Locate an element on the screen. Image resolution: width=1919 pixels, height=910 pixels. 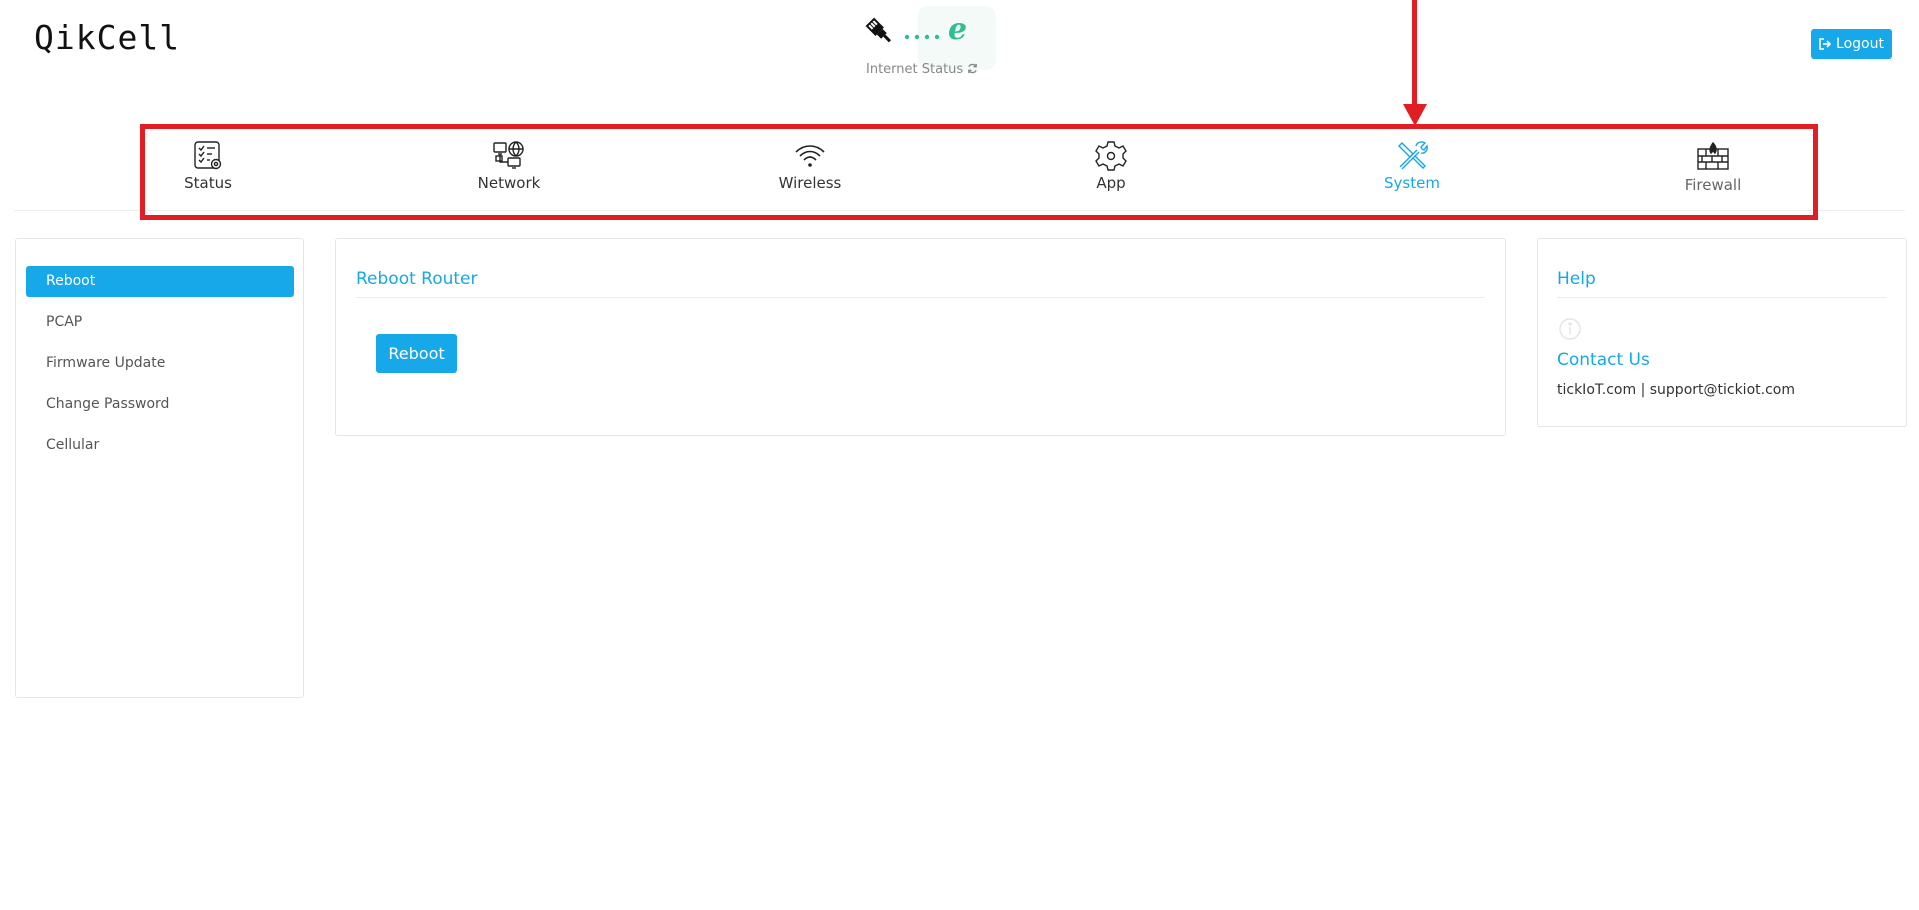
internet-explorer-icon: e is located at coordinates (958, 29).